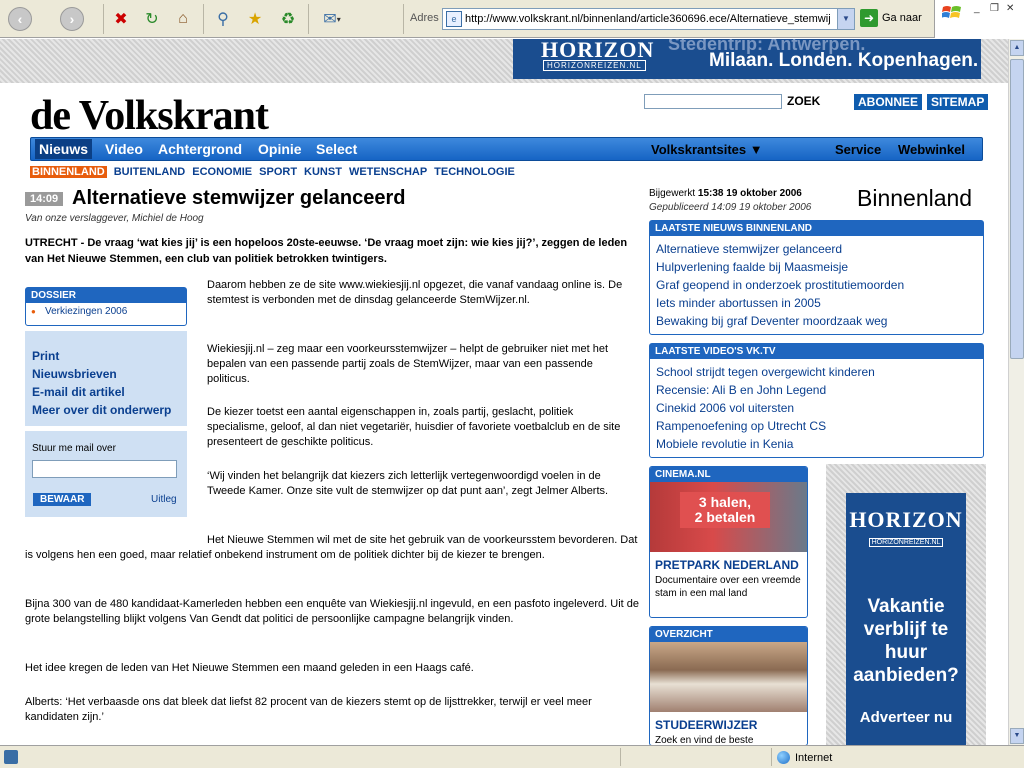 The height and width of the screenshot is (768, 1024). What do you see at coordinates (906, 542) in the screenshot?
I see `horizon-logo-sub: HORIZONREIZEN.NL` at bounding box center [906, 542].